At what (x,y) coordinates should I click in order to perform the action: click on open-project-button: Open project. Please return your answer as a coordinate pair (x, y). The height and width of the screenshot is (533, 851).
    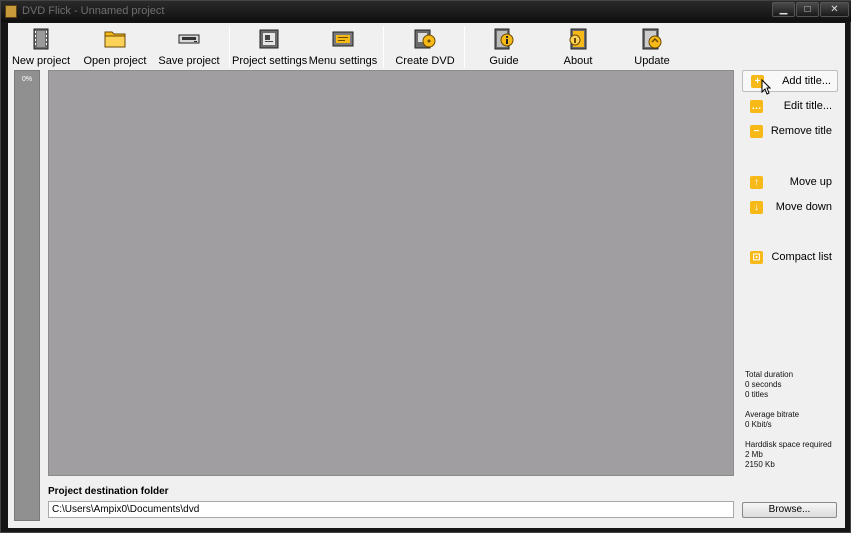
    Looking at the image, I should click on (115, 47).